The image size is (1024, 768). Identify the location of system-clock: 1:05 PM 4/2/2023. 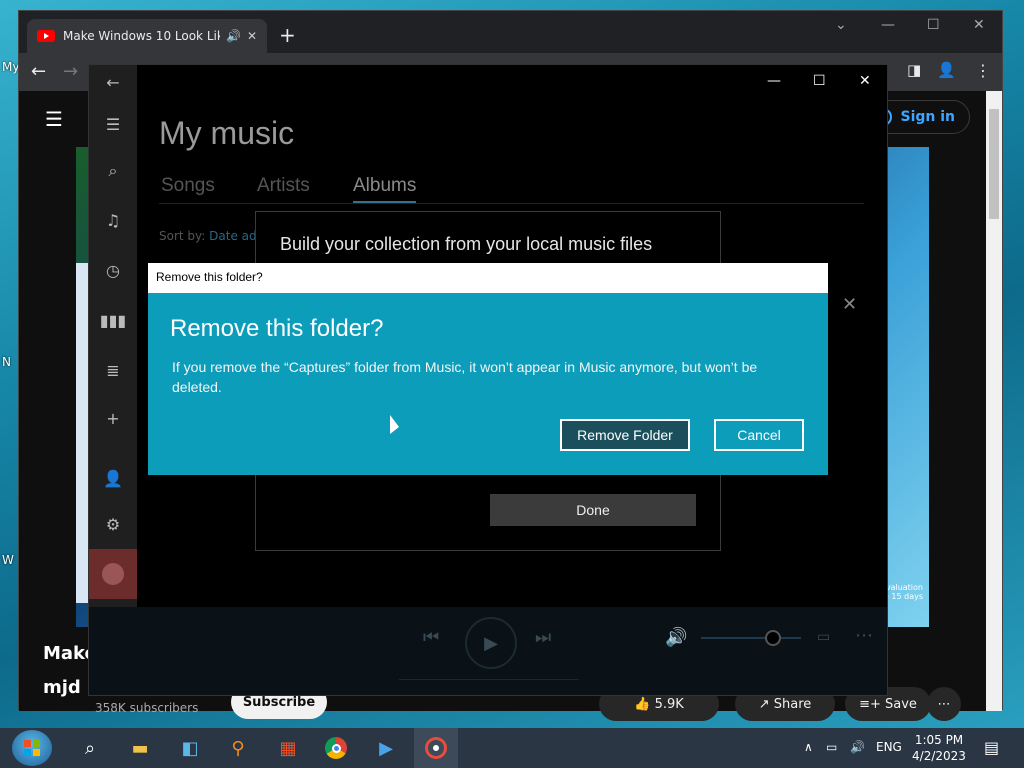
(939, 748).